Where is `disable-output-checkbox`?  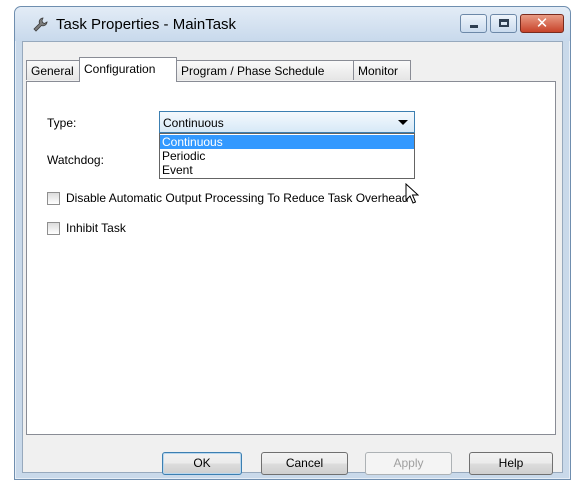
disable-output-checkbox is located at coordinates (53, 198).